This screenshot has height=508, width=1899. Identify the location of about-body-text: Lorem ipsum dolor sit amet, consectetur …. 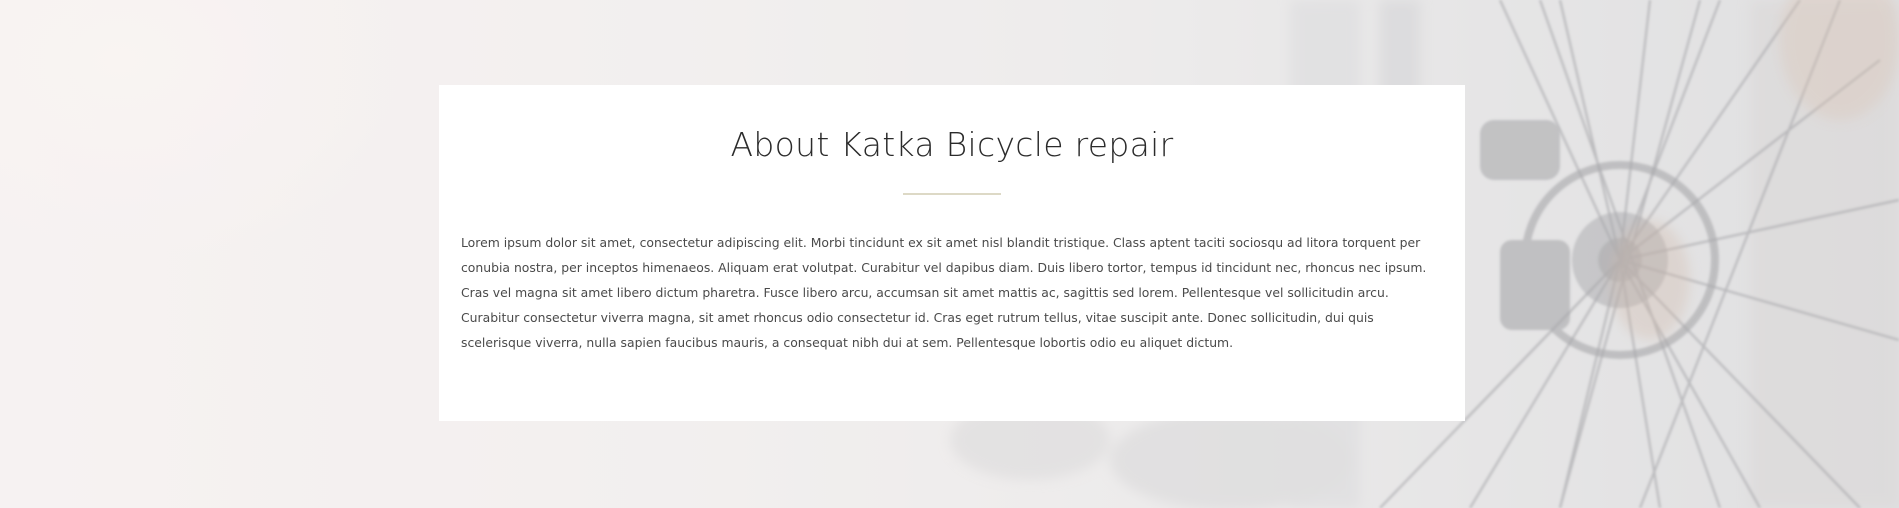
(944, 292).